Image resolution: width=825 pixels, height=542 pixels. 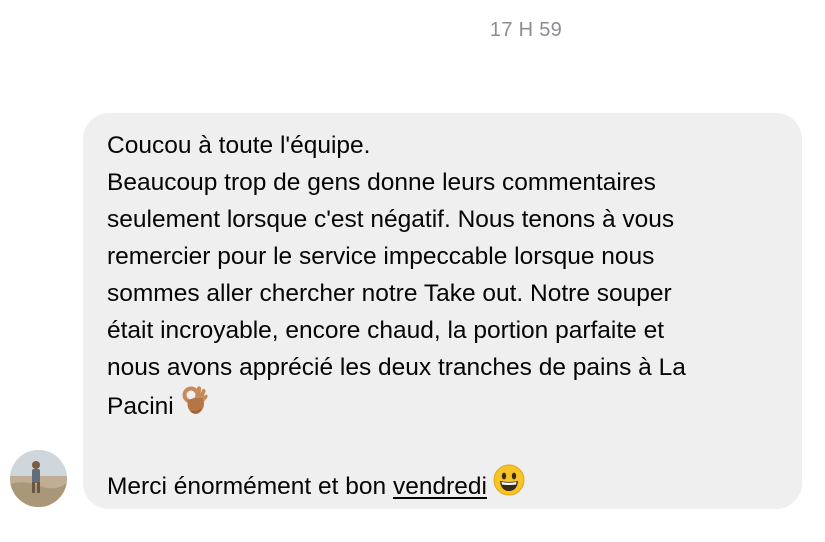 I want to click on message-closing-line: Merci énormément et bon vendredi, so click(x=442, y=486).